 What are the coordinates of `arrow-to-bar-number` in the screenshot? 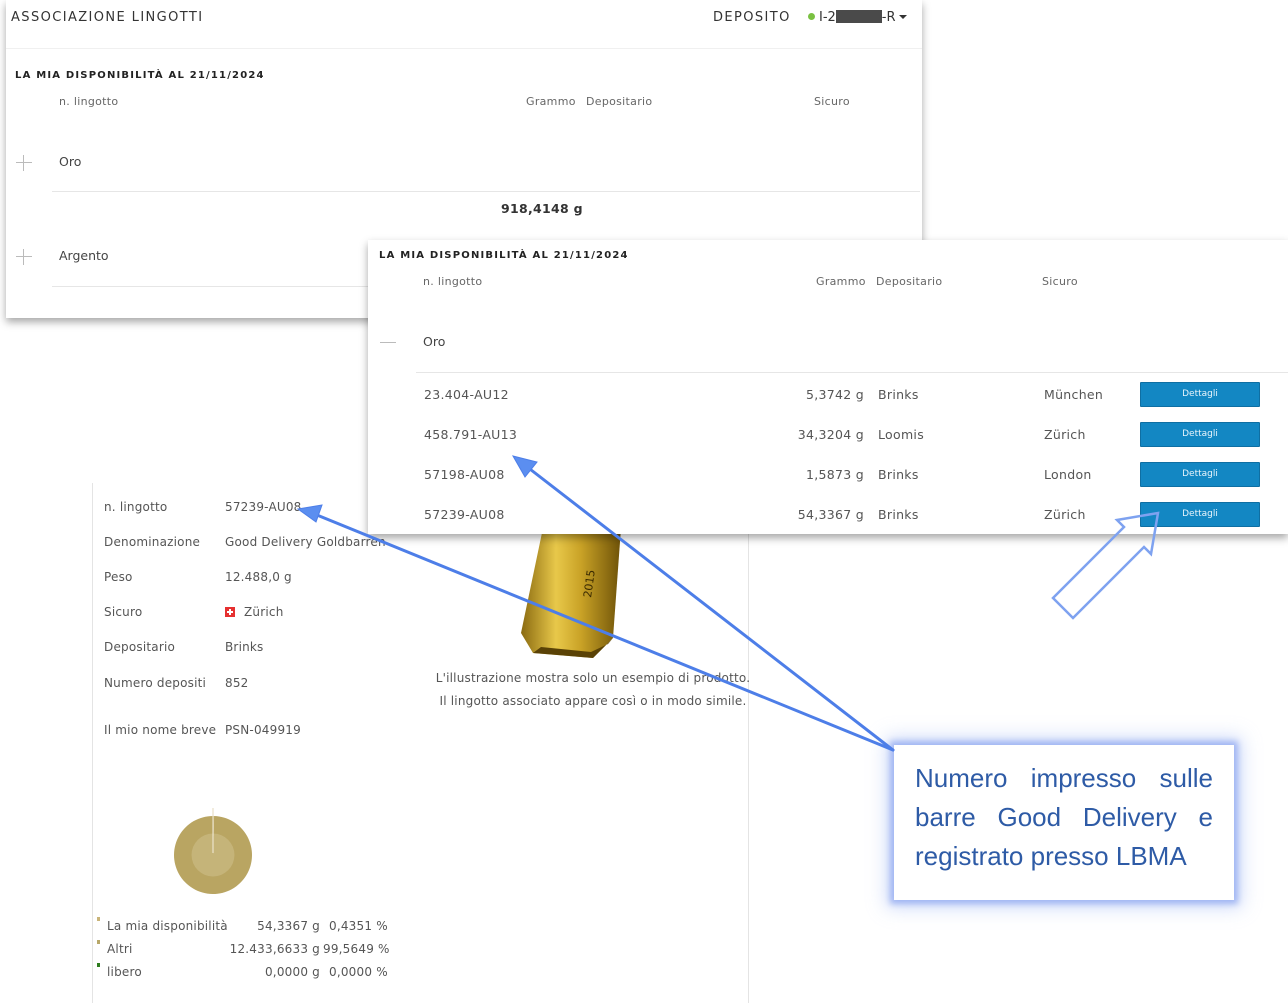 It's located at (602, 631).